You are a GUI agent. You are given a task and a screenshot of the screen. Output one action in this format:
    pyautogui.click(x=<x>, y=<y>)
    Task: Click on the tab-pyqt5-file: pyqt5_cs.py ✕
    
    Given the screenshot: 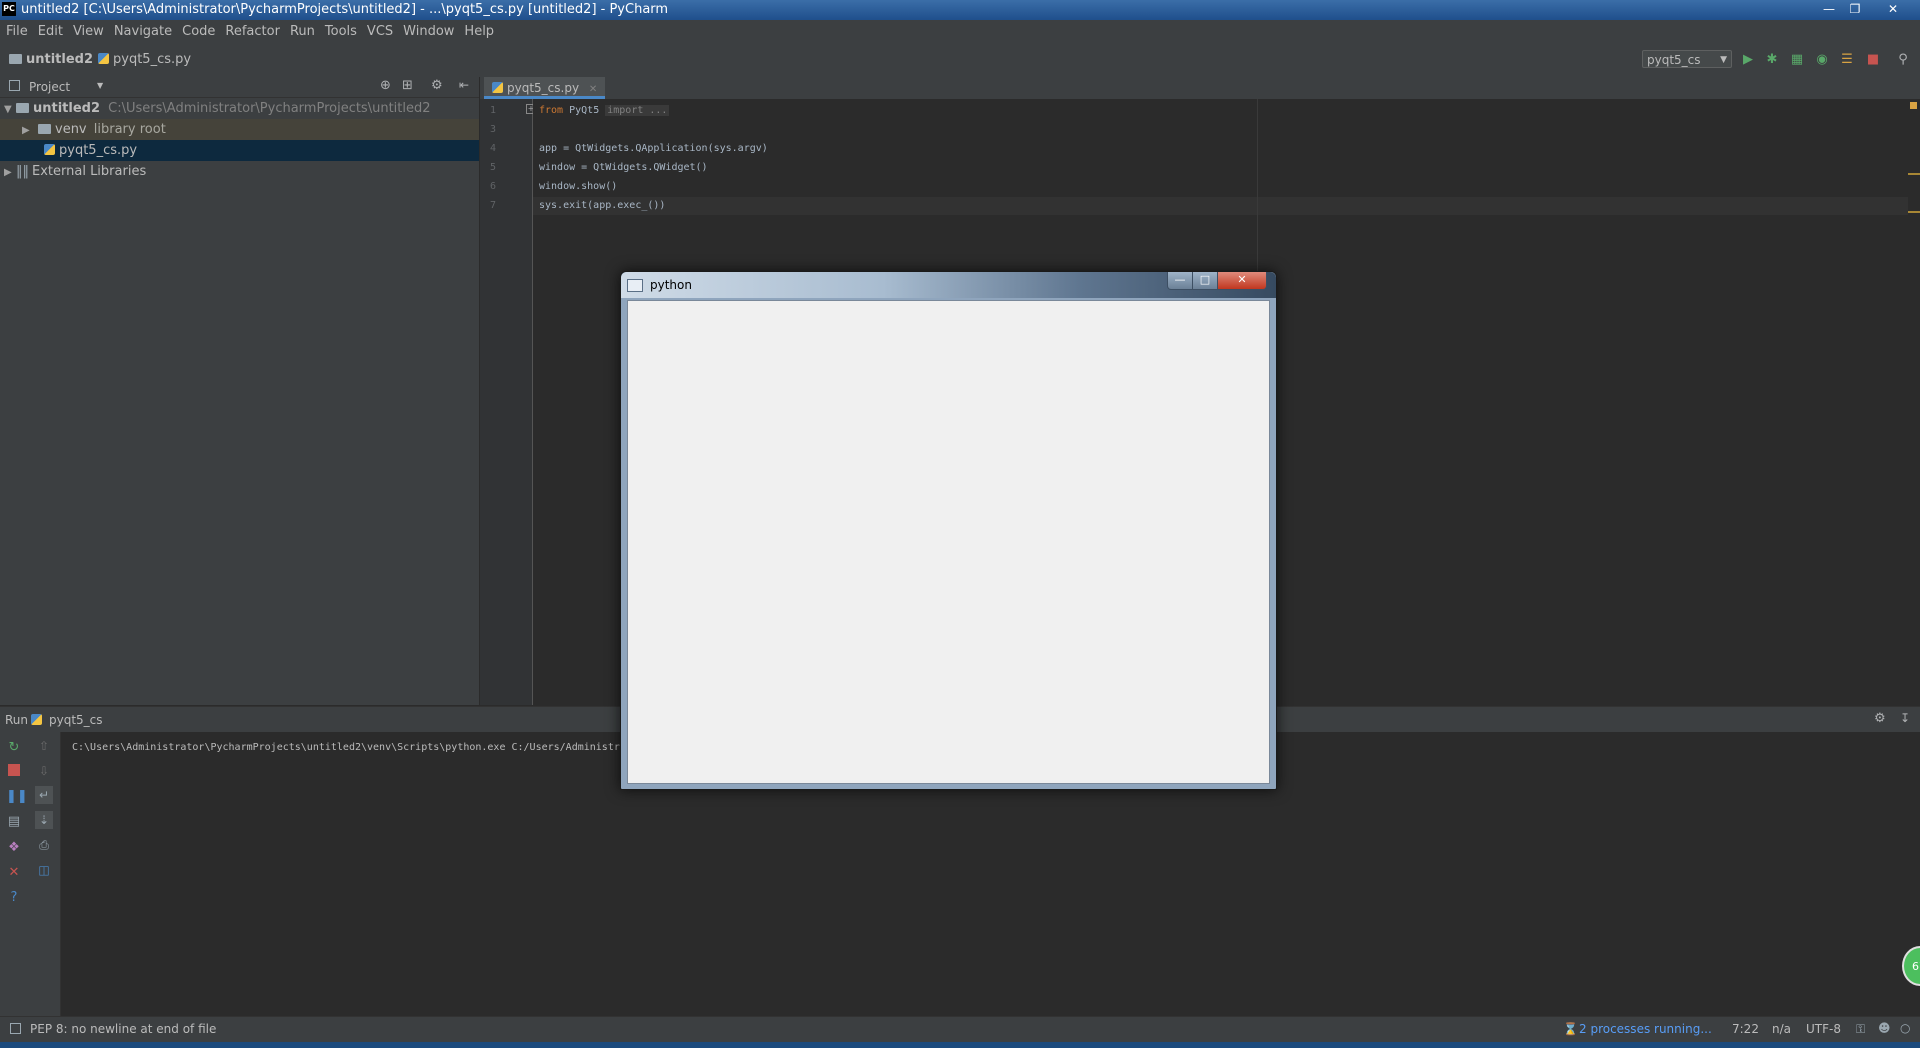 What is the action you would take?
    pyautogui.click(x=545, y=88)
    